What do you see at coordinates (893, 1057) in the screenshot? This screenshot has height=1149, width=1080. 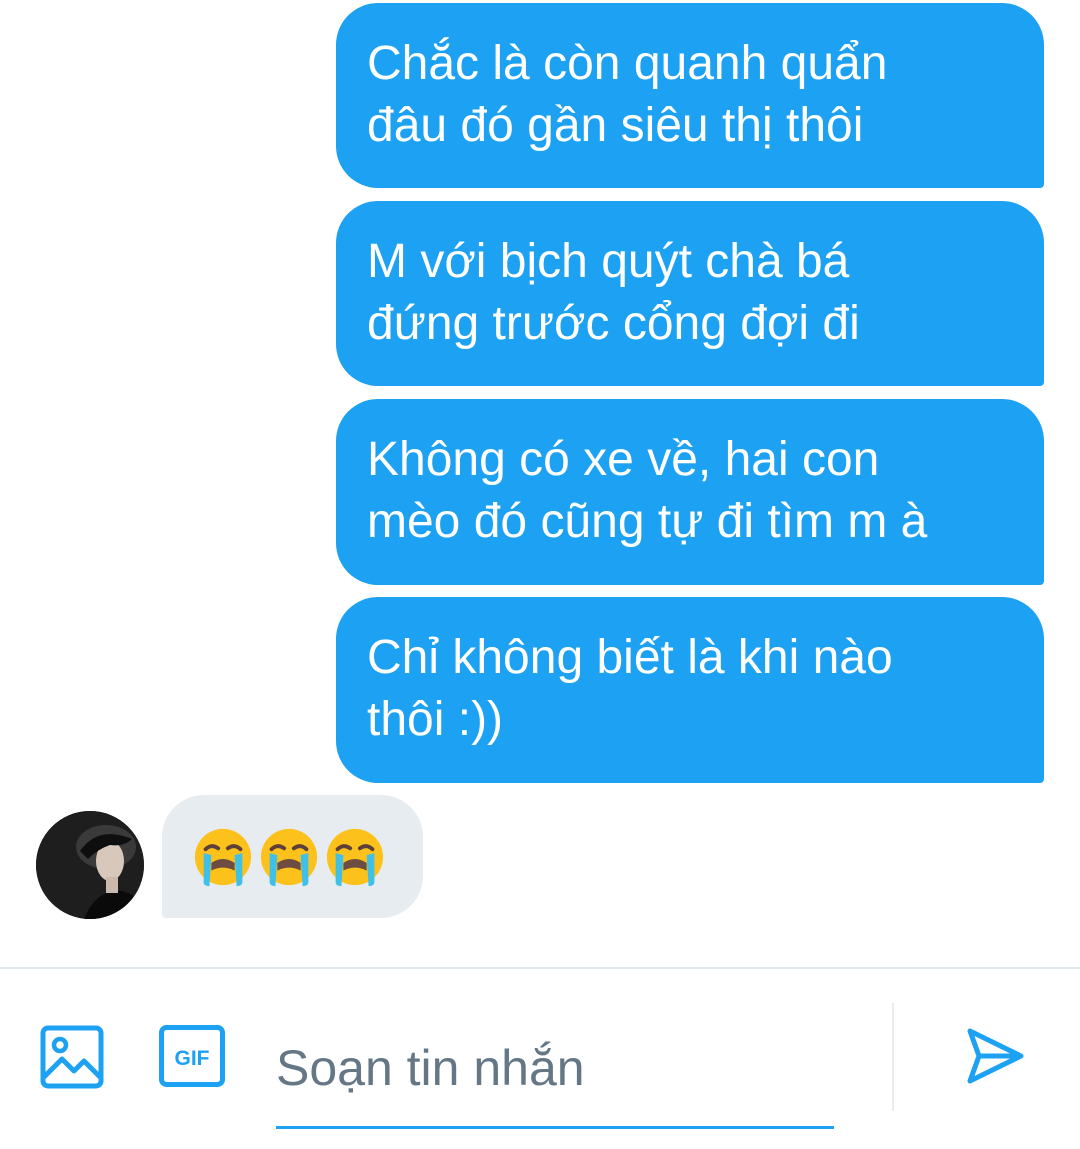 I see `composer-divider` at bounding box center [893, 1057].